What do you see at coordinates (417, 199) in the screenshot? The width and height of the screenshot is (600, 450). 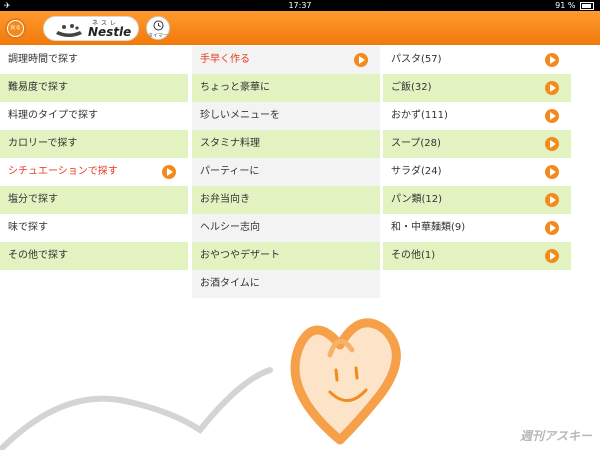 I see `list-item-label: パン類(12)` at bounding box center [417, 199].